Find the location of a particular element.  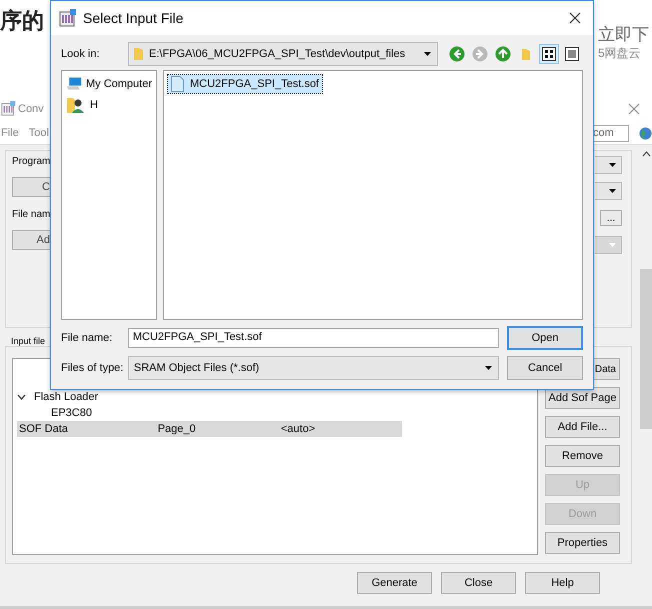

place-item: H is located at coordinates (94, 105).